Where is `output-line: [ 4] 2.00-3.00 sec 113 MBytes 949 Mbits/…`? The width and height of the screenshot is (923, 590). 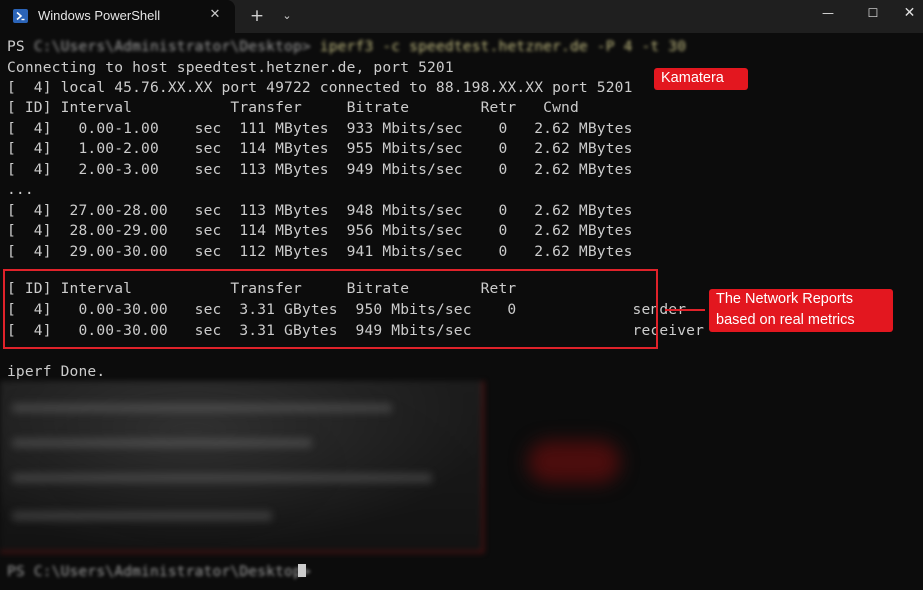
output-line: [ 4] 2.00-3.00 sec 113 MBytes 949 Mbits/… is located at coordinates (320, 169).